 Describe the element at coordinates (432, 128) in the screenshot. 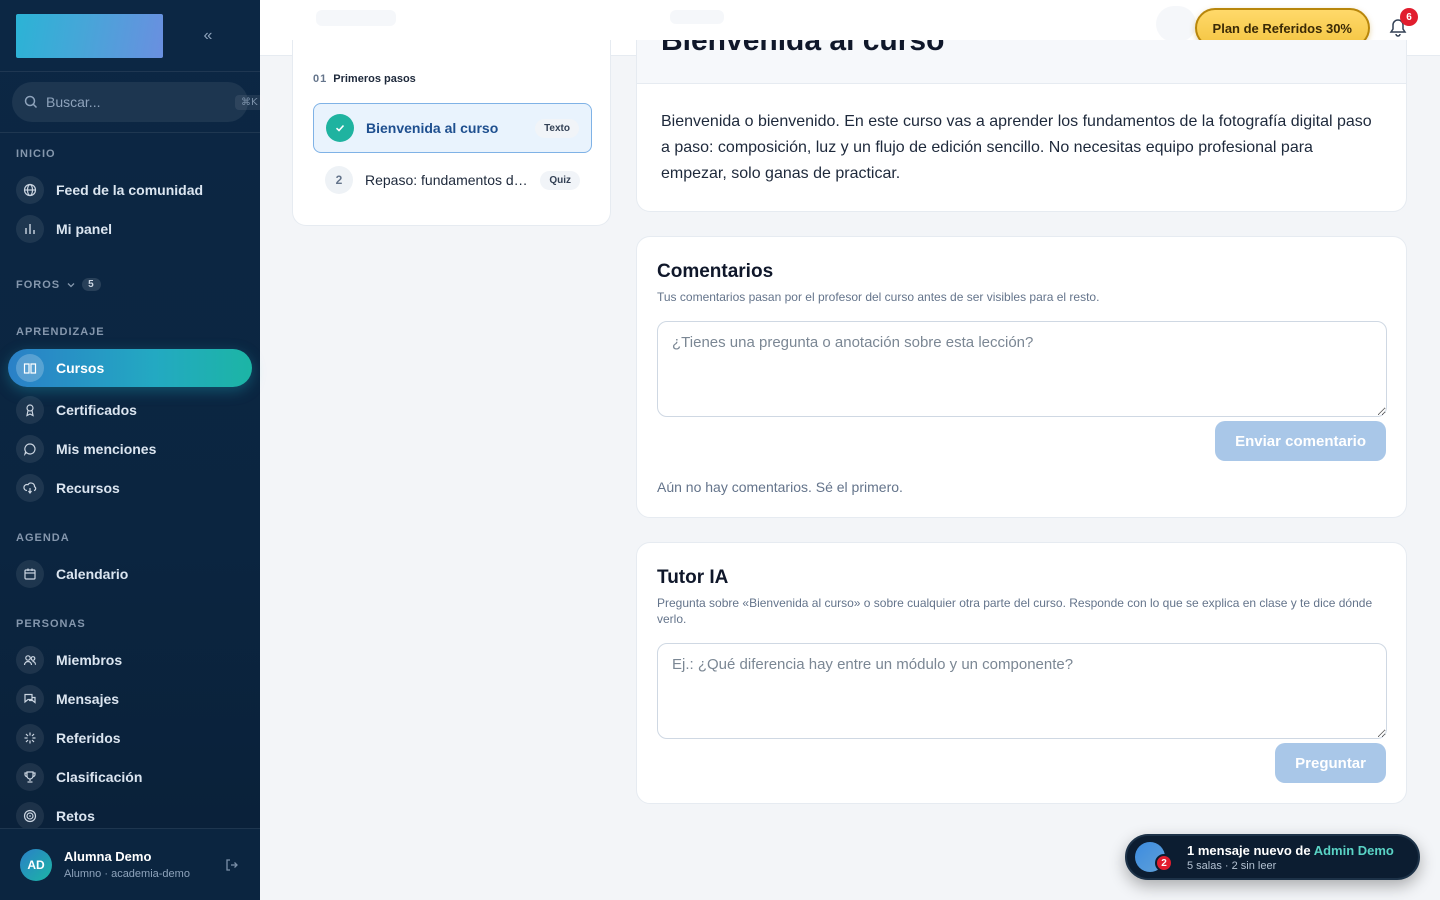

I see `lesson-title: Bienvenida al curso` at that location.